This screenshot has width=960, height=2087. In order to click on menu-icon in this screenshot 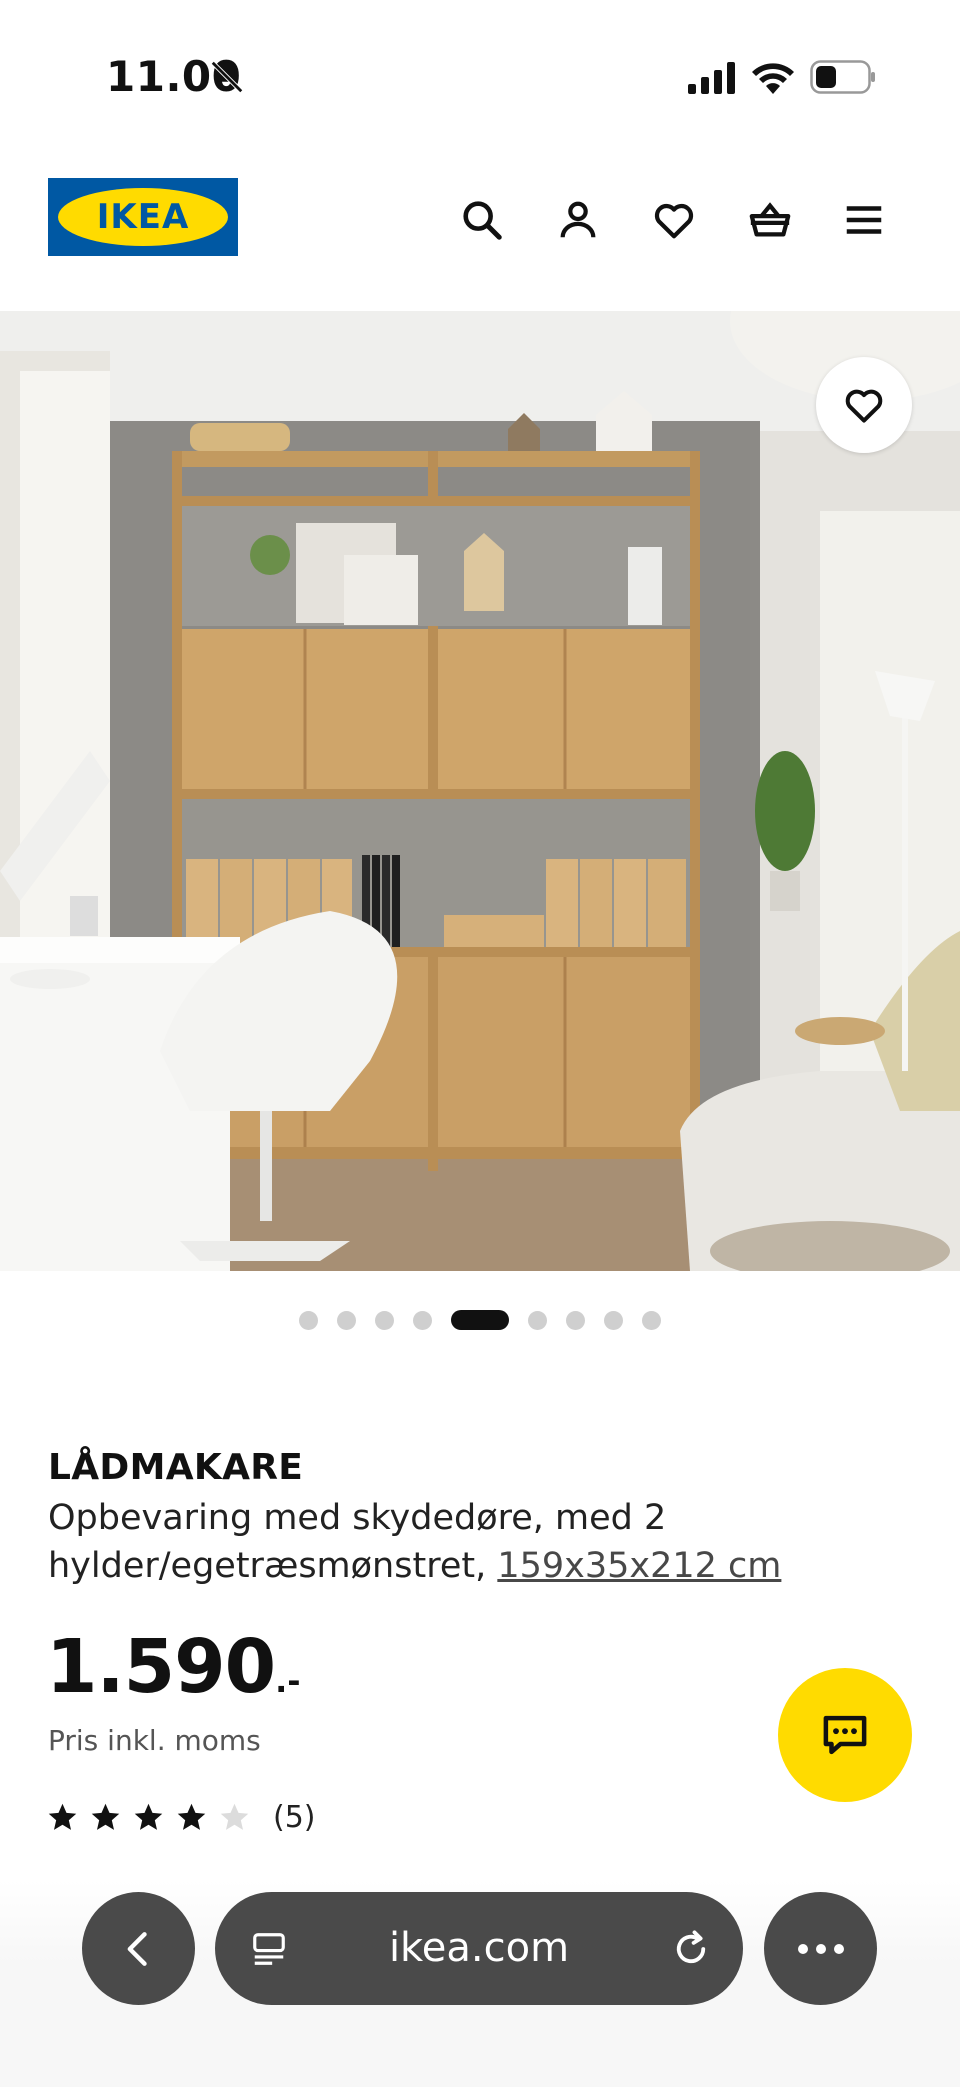, I will do `click(864, 220)`.